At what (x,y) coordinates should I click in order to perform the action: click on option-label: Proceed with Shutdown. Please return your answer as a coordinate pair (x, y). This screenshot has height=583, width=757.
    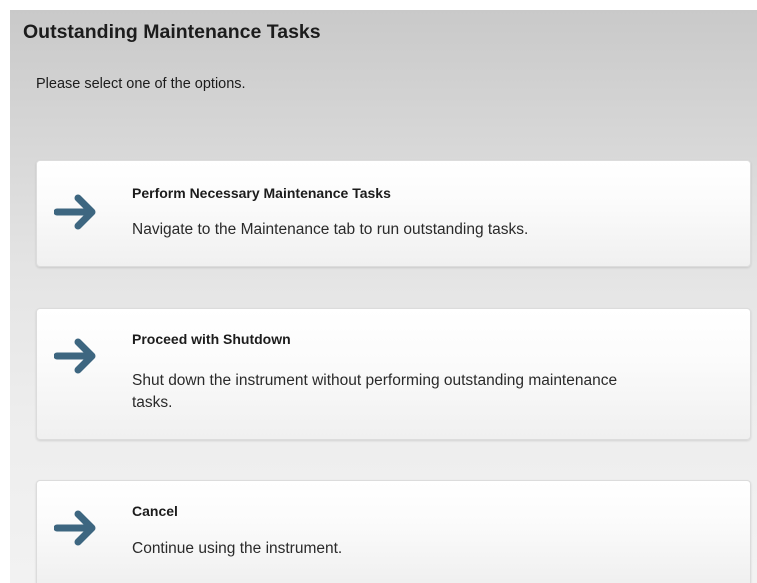
    Looking at the image, I should click on (211, 339).